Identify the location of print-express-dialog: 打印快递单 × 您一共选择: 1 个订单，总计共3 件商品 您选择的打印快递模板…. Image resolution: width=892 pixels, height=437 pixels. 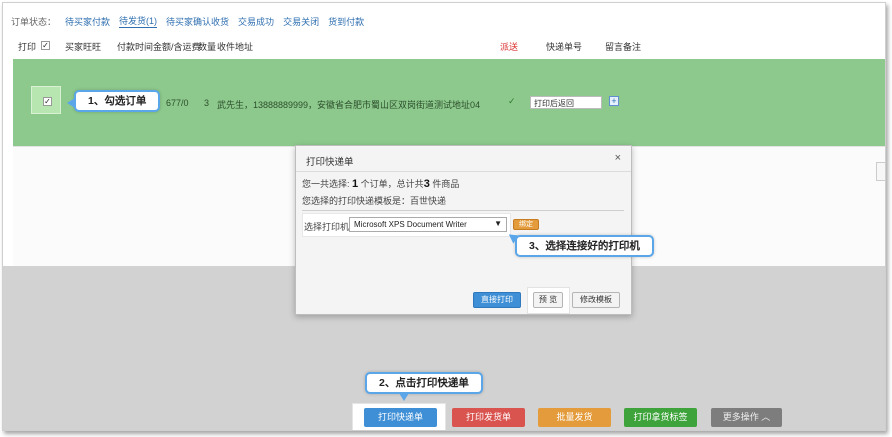
(463, 230).